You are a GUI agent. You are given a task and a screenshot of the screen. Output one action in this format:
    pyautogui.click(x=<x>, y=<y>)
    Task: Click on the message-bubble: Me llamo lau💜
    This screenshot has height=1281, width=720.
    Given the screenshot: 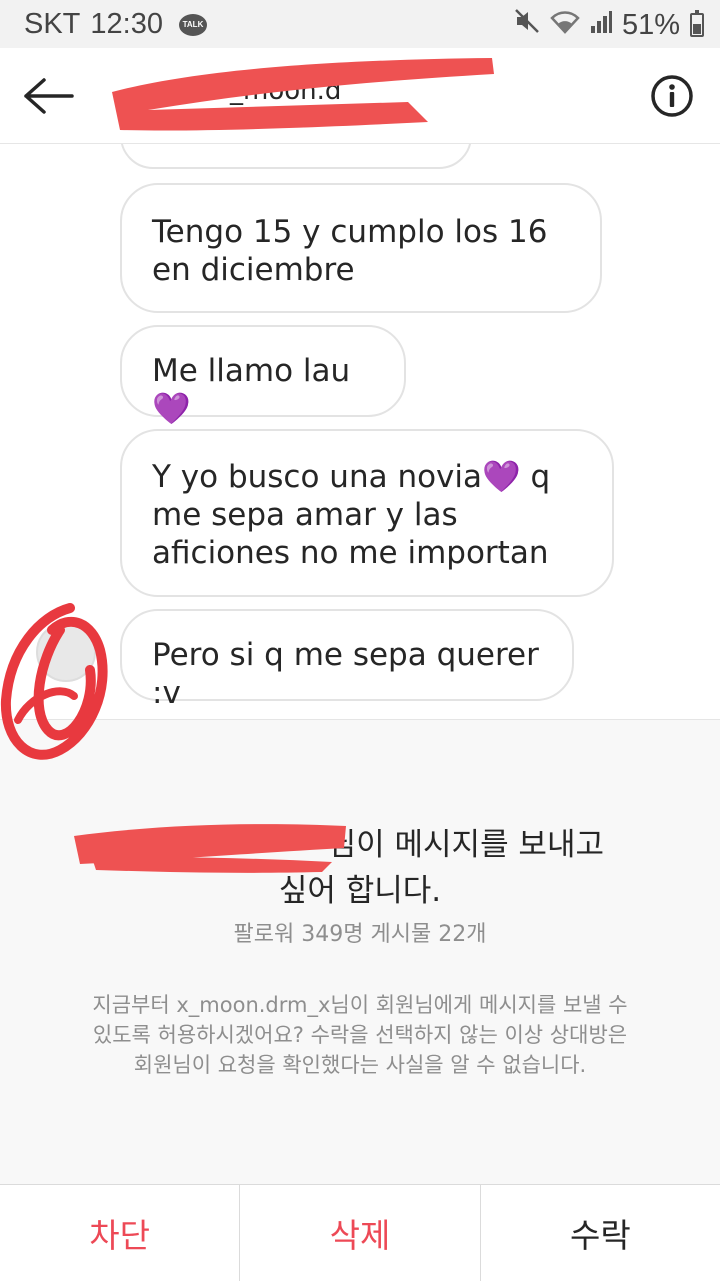 What is the action you would take?
    pyautogui.click(x=263, y=376)
    